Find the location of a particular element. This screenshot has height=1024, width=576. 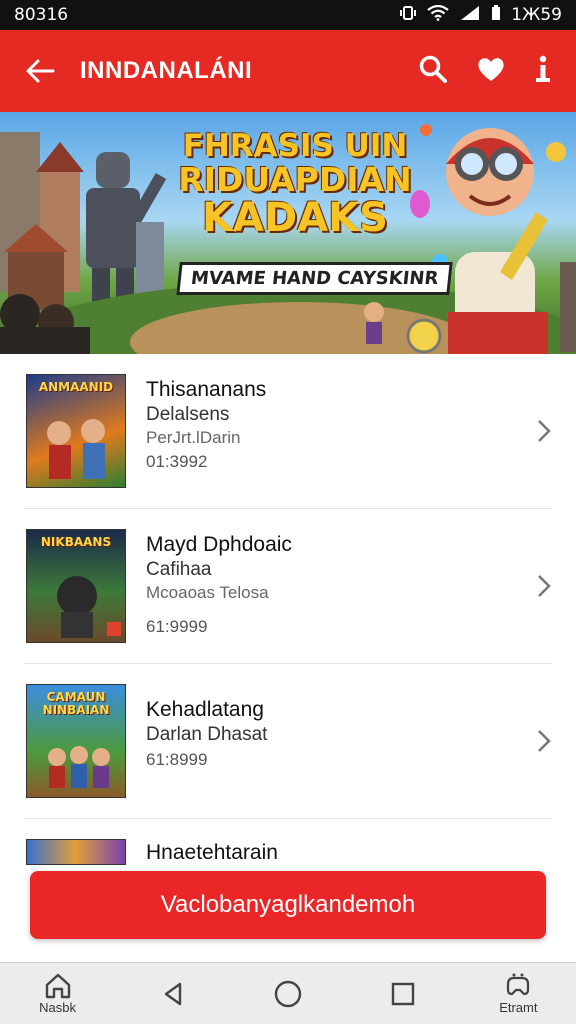

hero-subtitle: MVAME HAND CAYSKINR is located at coordinates (315, 278).